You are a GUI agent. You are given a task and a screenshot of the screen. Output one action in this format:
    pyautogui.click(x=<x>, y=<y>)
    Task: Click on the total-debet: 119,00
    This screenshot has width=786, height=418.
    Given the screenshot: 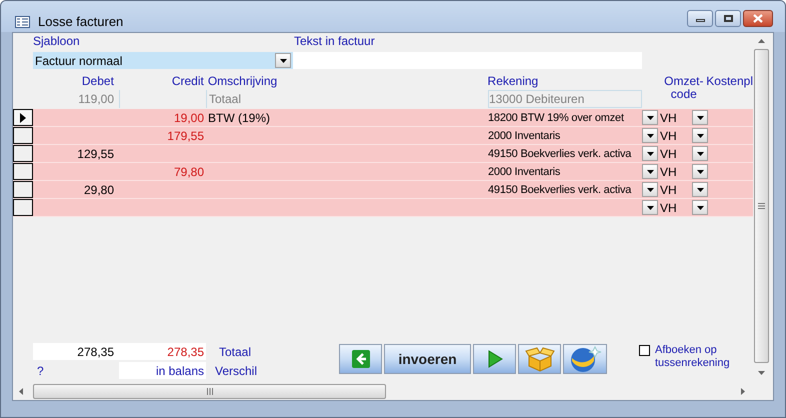 What is the action you would take?
    pyautogui.click(x=96, y=99)
    